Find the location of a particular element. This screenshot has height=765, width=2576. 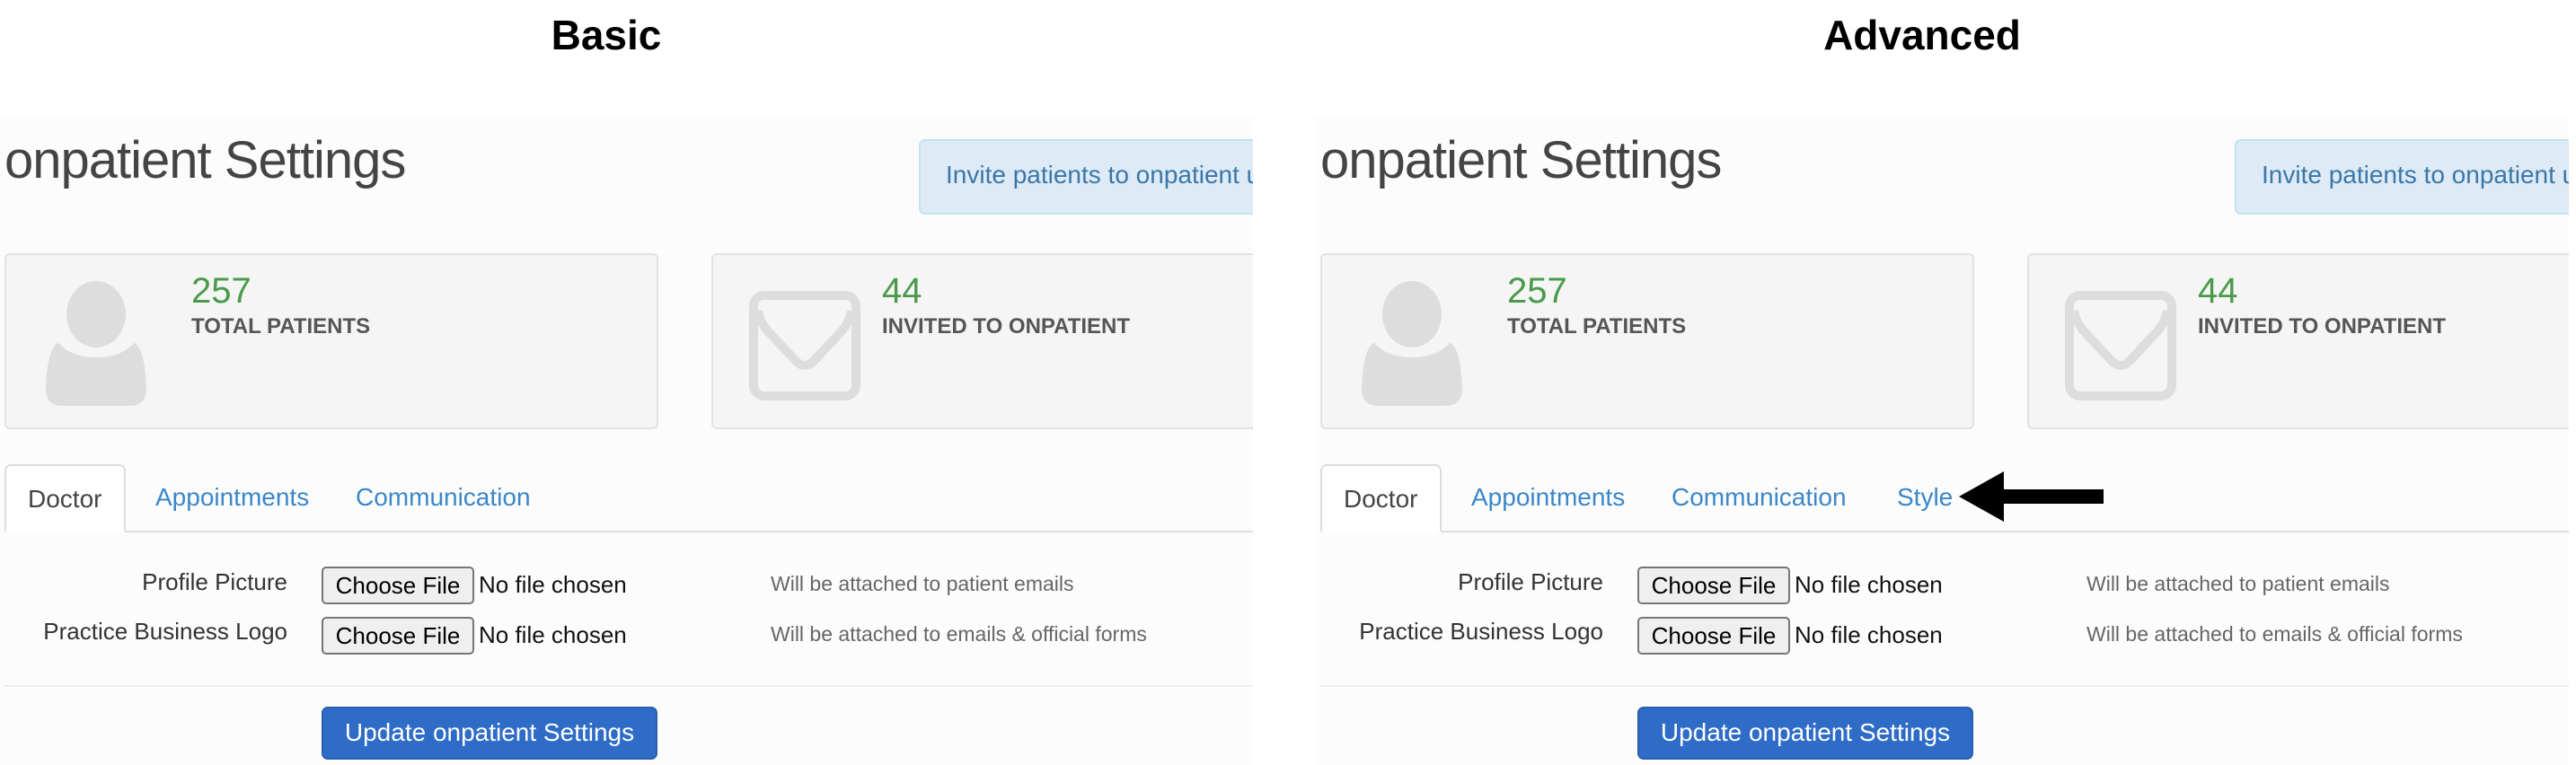

caption-basic: Basic is located at coordinates (606, 35).